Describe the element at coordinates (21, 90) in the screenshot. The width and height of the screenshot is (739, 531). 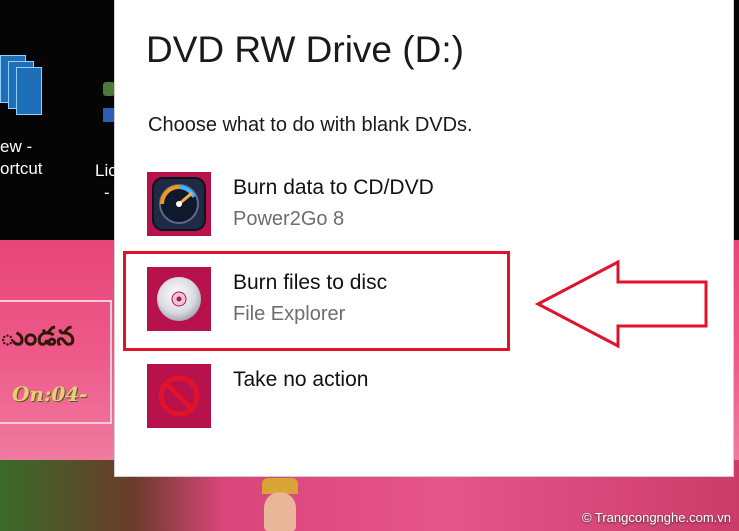
I see `desktop-shortcut-icon` at that location.